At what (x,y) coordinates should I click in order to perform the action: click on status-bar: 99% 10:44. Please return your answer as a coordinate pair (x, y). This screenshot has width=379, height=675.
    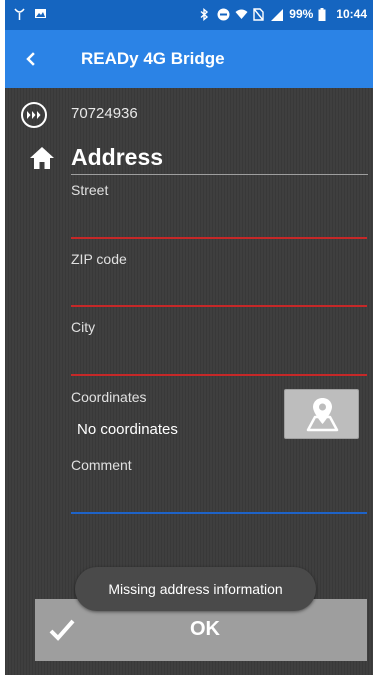
    Looking at the image, I should click on (189, 15).